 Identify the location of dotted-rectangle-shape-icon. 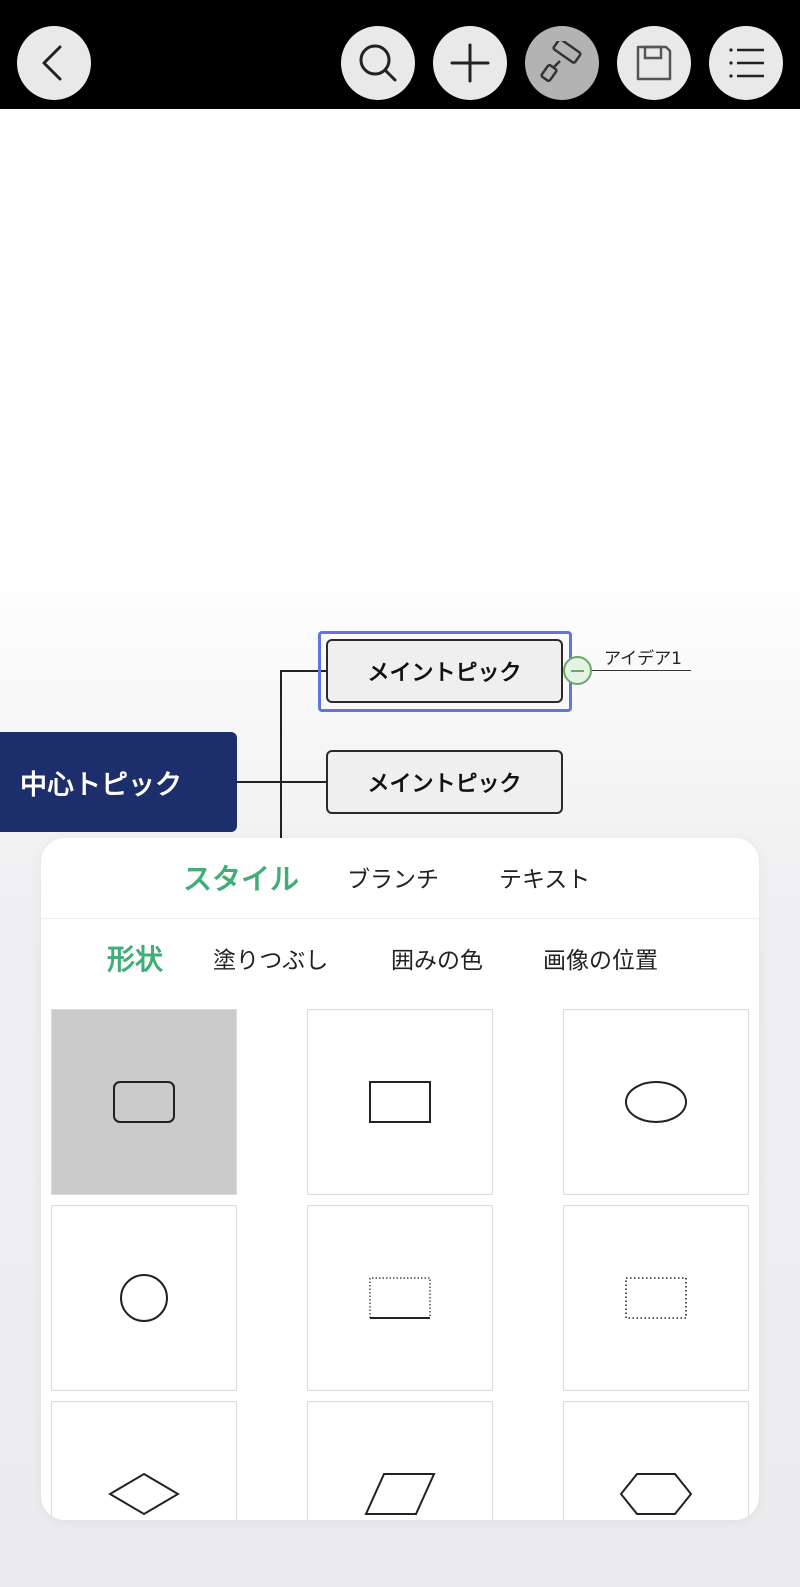
(656, 1298).